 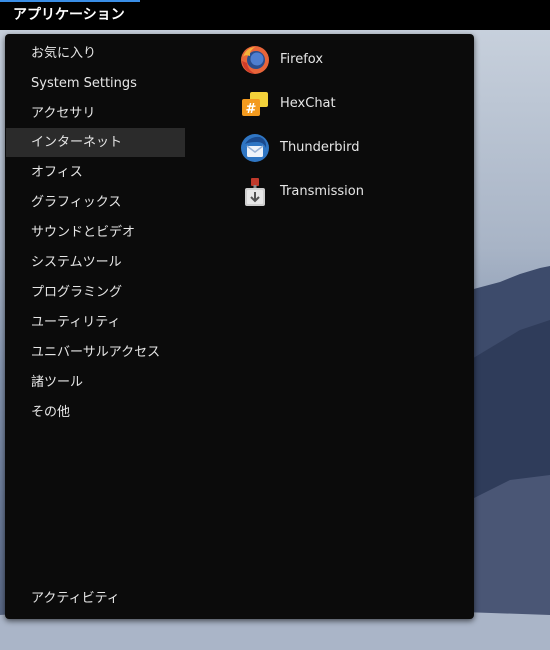 What do you see at coordinates (84, 83) in the screenshot?
I see `category-label: System Settings` at bounding box center [84, 83].